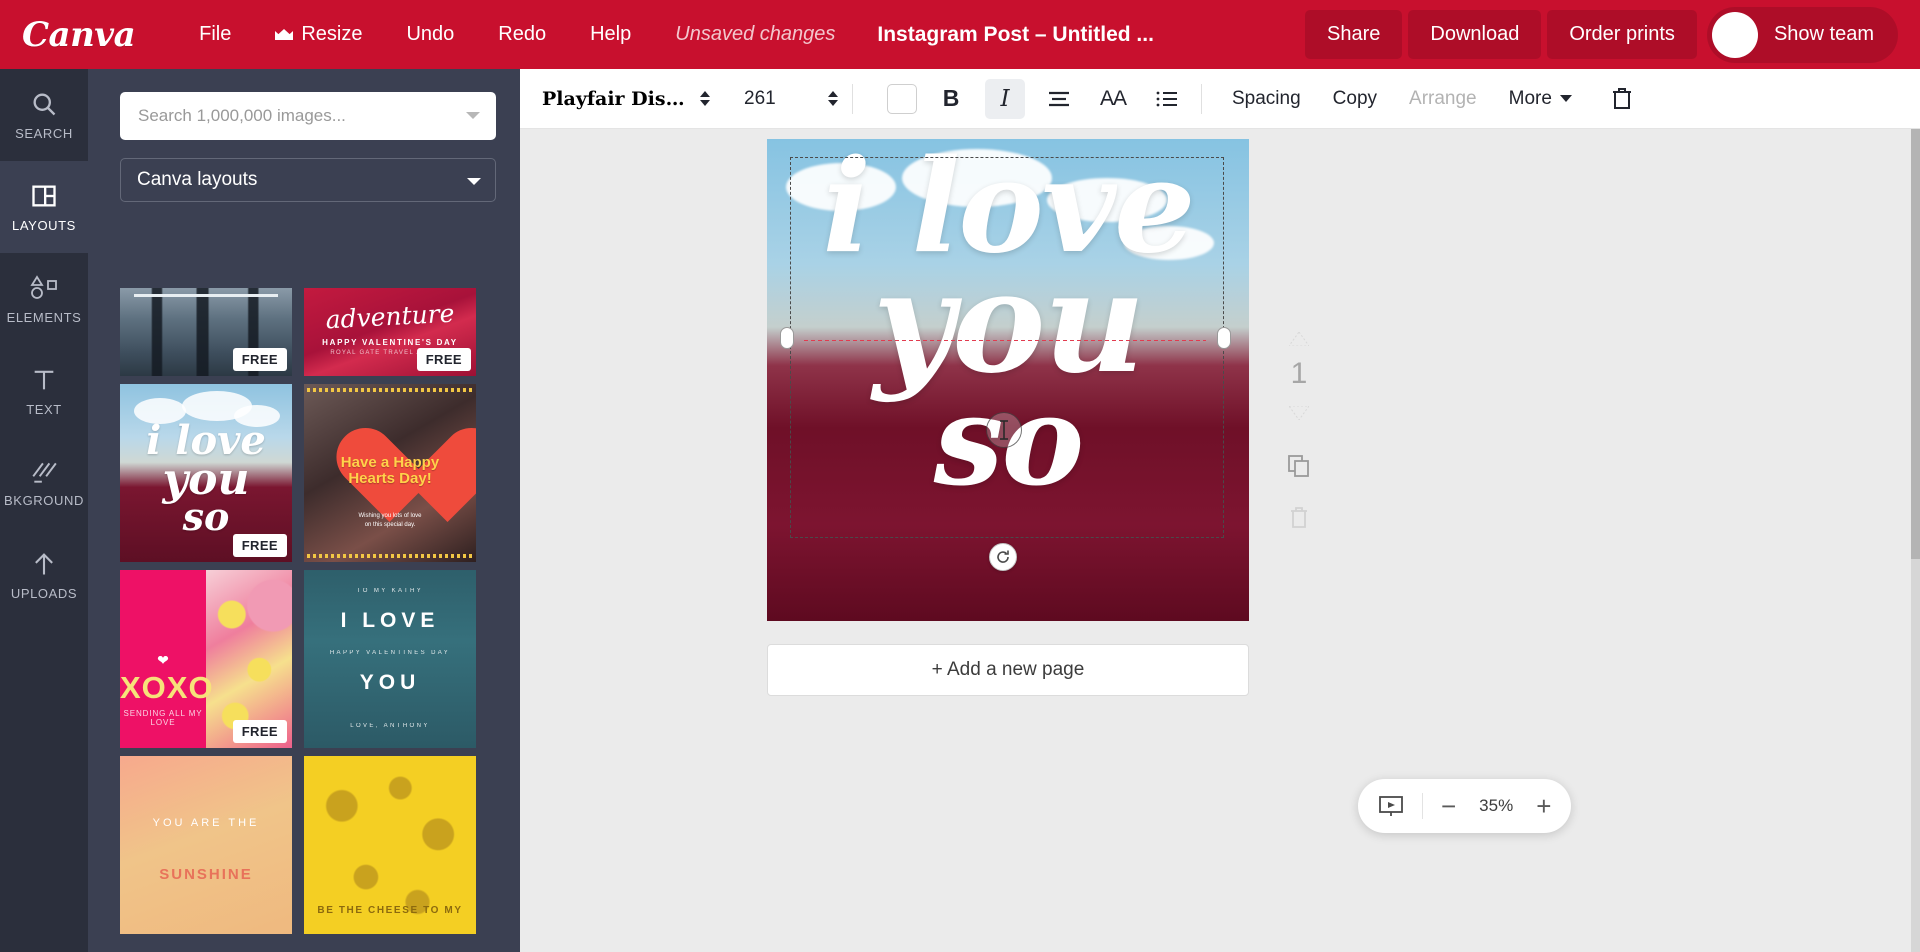 This screenshot has width=1920, height=952. What do you see at coordinates (610, 34) in the screenshot?
I see `menu-help: Help` at bounding box center [610, 34].